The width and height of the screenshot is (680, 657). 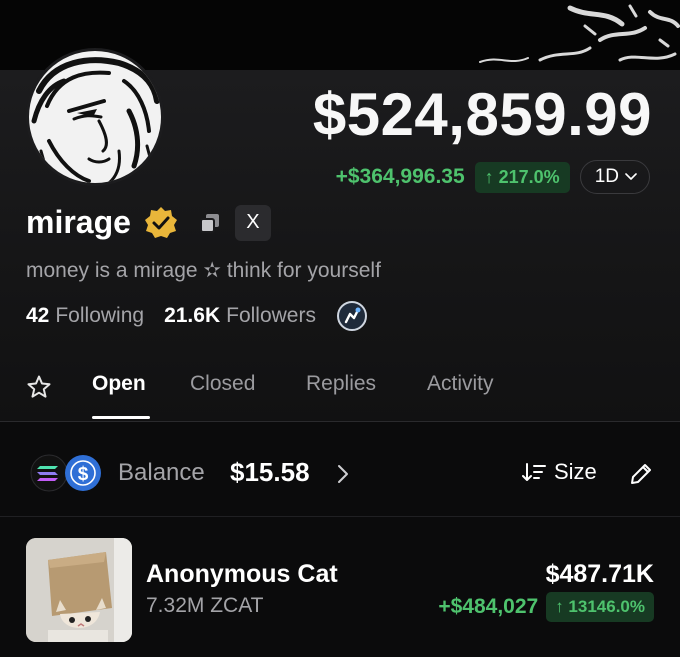 I want to click on portfolio-total-value: $524,859.99, so click(x=482, y=114).